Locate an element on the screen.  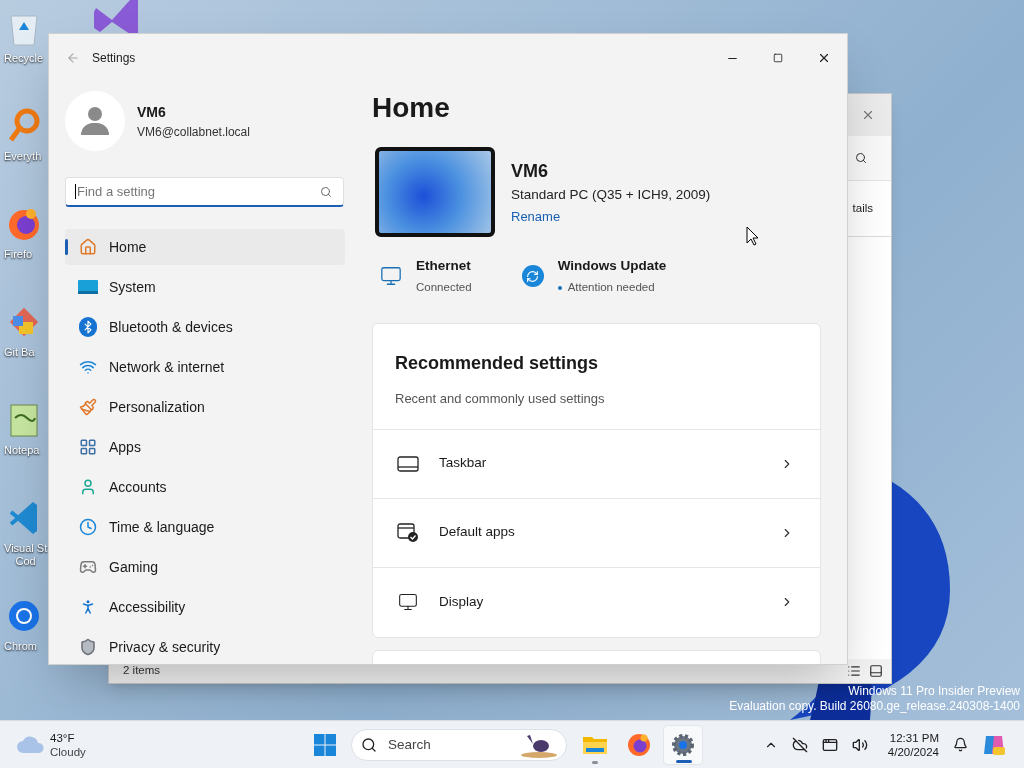
page-title: Home is located at coordinates (411, 108).